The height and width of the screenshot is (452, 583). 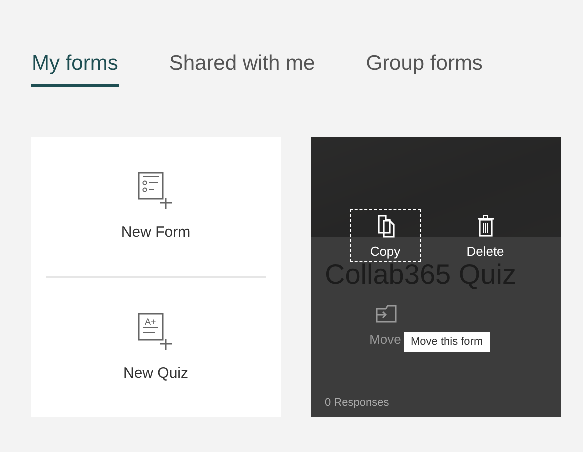 What do you see at coordinates (485, 235) in the screenshot?
I see `delete-button: Delete` at bounding box center [485, 235].